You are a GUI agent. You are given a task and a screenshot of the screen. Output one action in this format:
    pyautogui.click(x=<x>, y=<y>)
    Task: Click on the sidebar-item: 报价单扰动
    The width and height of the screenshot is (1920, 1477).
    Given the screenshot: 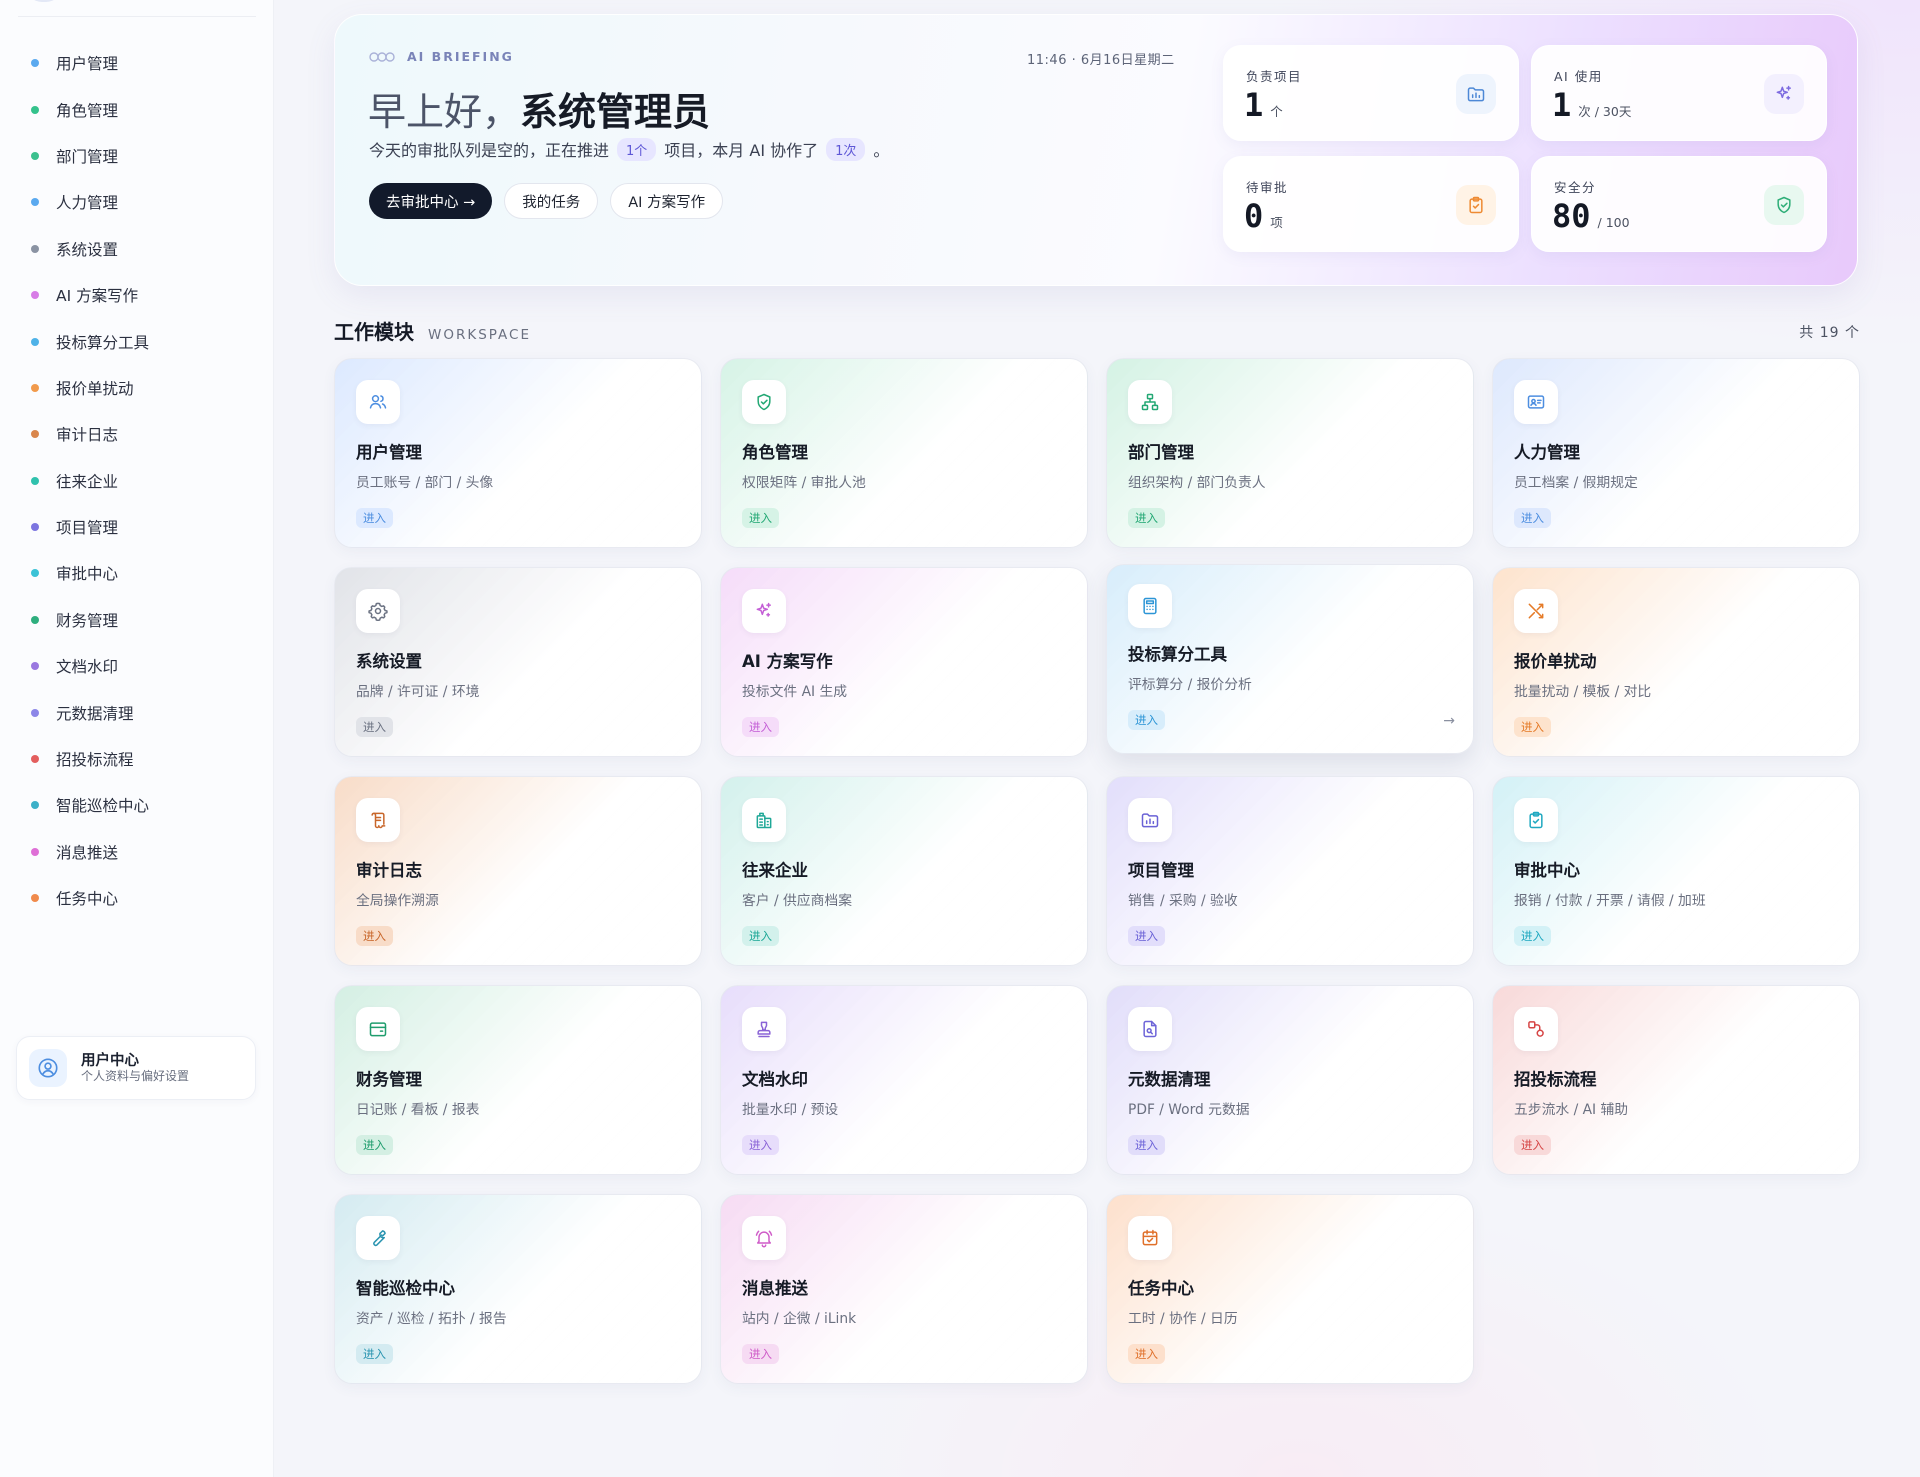 What is the action you would take?
    pyautogui.click(x=137, y=388)
    